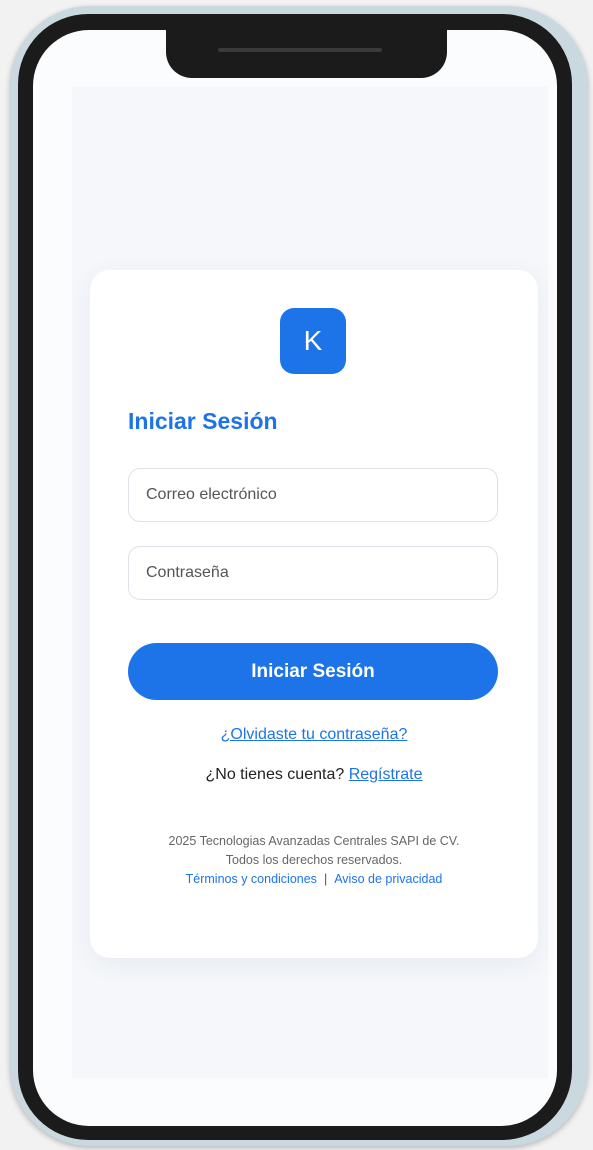 This screenshot has width=593, height=1150. What do you see at coordinates (388, 879) in the screenshot?
I see `privacy-link: Aviso de privacidad` at bounding box center [388, 879].